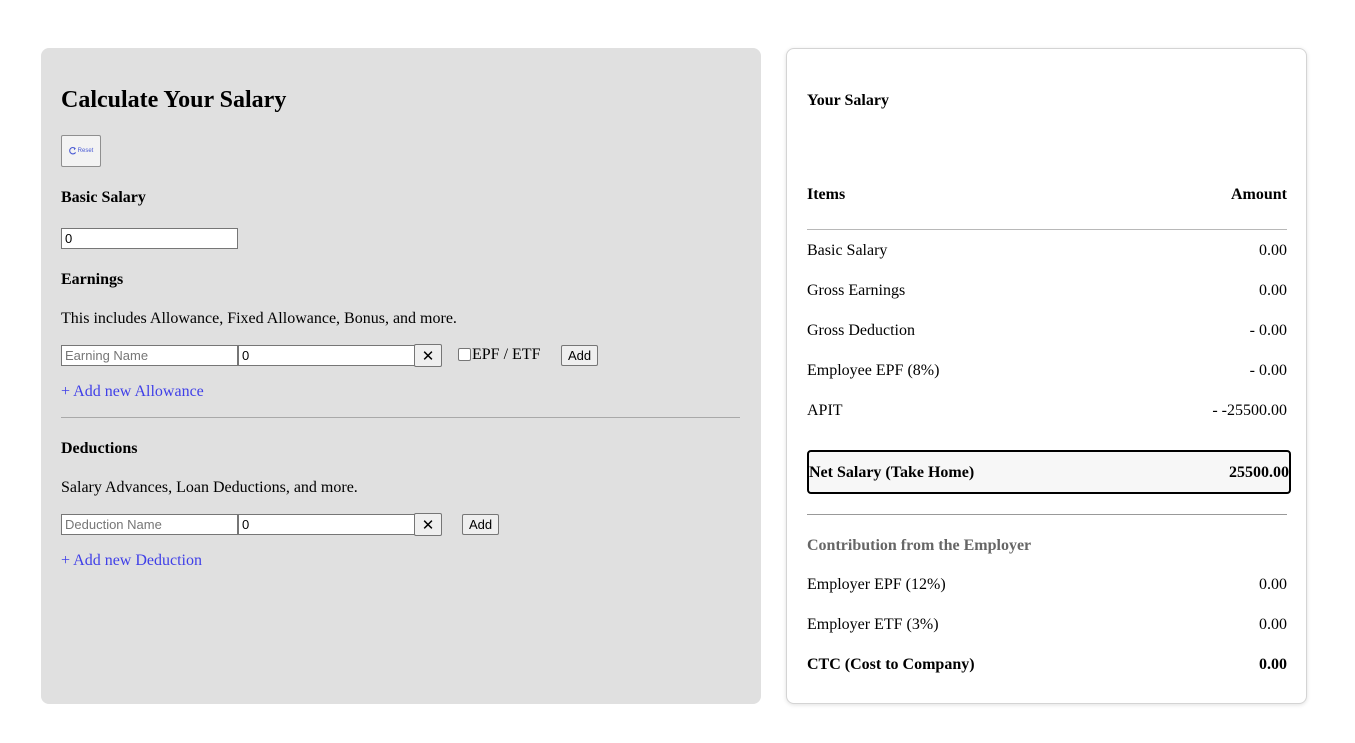 The height and width of the screenshot is (743, 1355). I want to click on row-label-gross-earnings: Gross Earnings, so click(856, 290).